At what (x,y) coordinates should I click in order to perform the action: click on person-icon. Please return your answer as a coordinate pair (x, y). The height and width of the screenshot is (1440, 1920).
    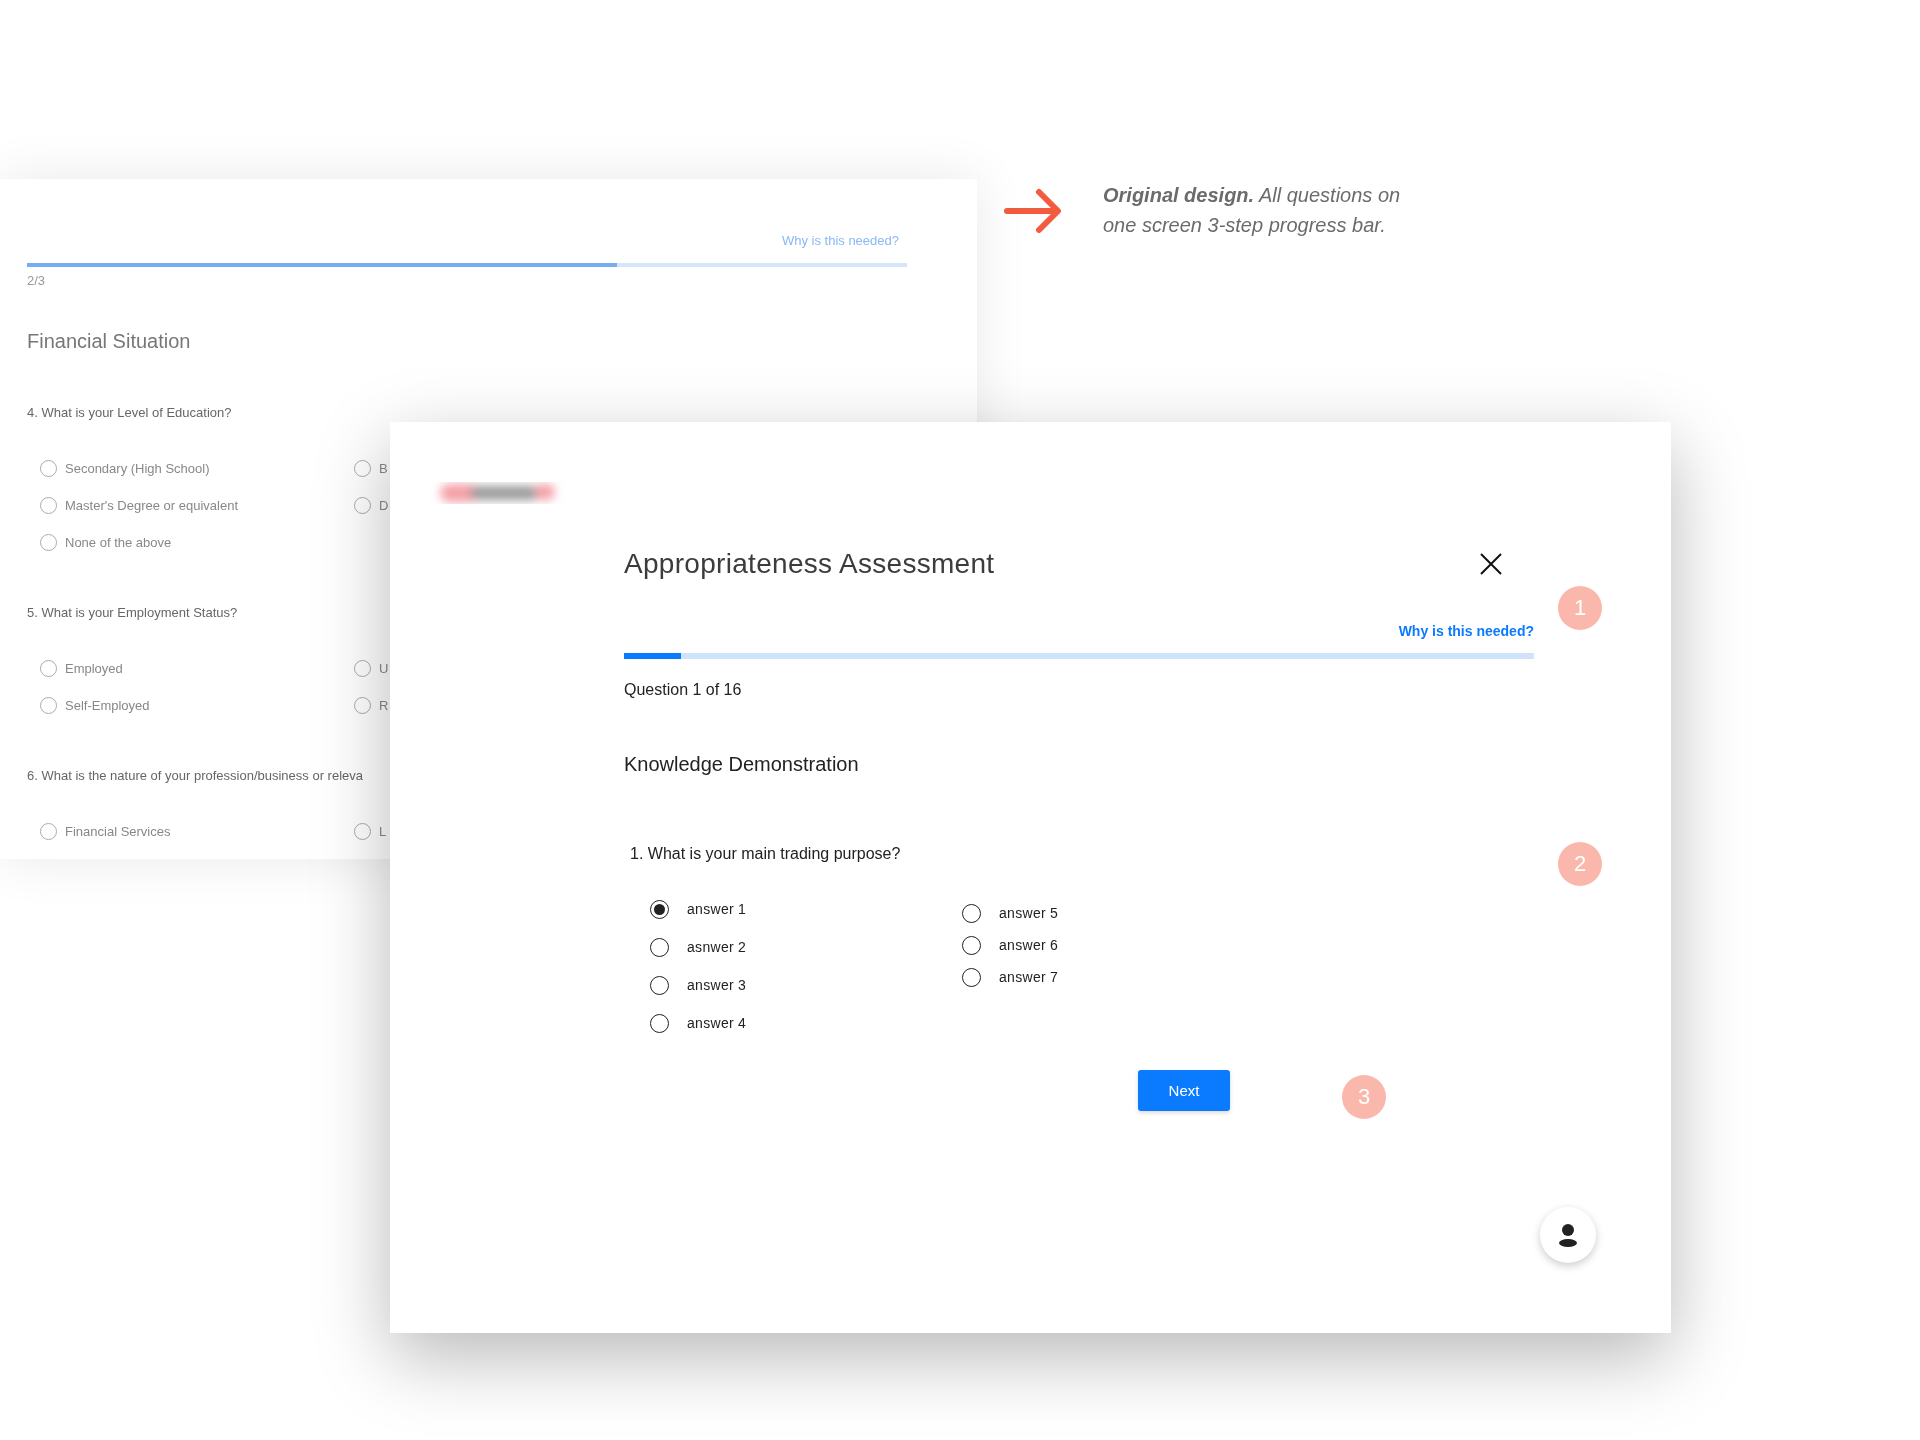
    Looking at the image, I should click on (1568, 1235).